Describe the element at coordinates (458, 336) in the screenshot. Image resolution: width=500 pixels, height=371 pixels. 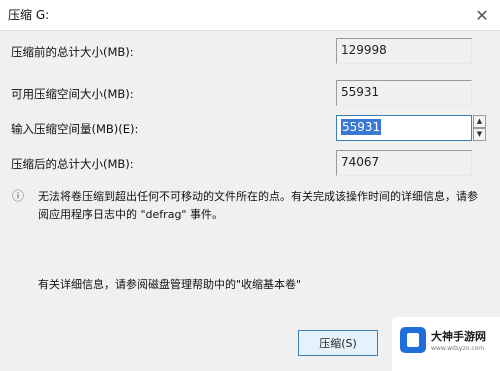
I see `watermark-name: 大神手游网` at that location.